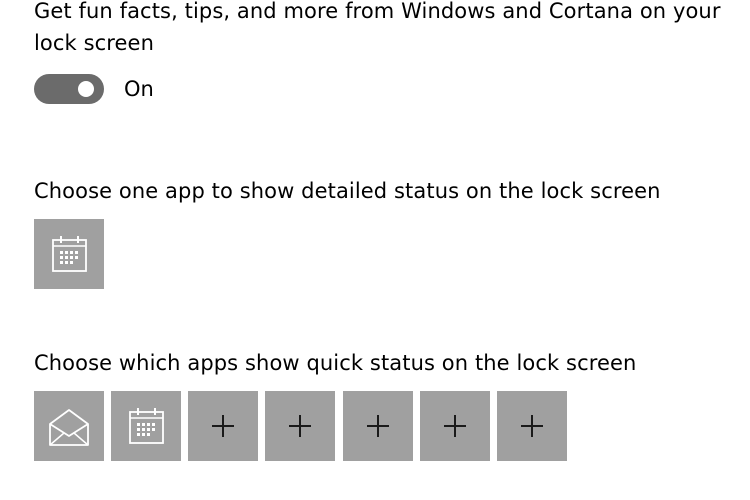  I want to click on mail-icon, so click(69, 427).